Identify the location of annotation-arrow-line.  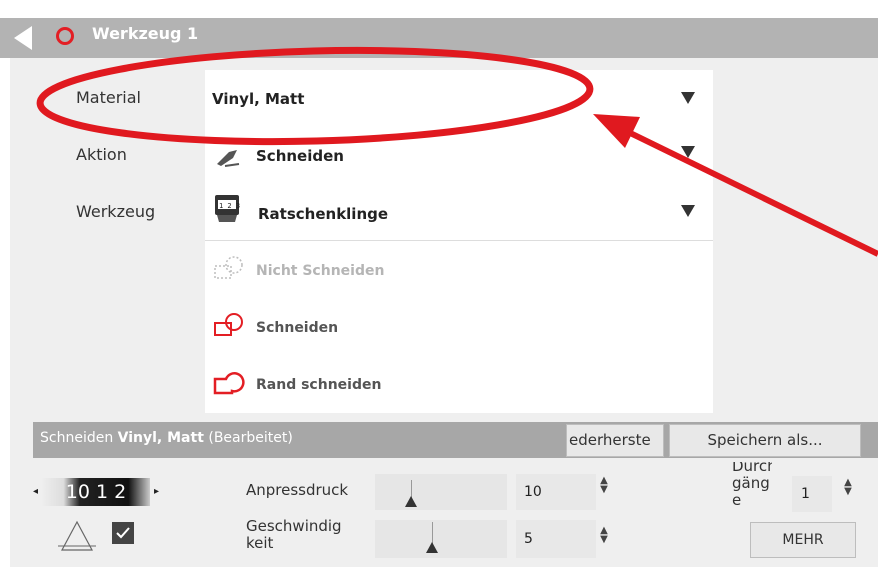
(748, 191).